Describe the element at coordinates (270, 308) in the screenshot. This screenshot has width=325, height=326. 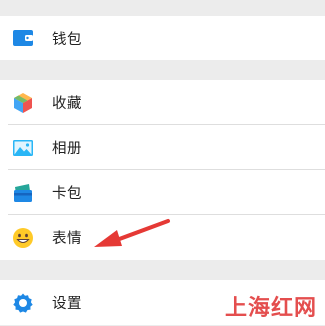
I see `watermark: 上海红网` at that location.